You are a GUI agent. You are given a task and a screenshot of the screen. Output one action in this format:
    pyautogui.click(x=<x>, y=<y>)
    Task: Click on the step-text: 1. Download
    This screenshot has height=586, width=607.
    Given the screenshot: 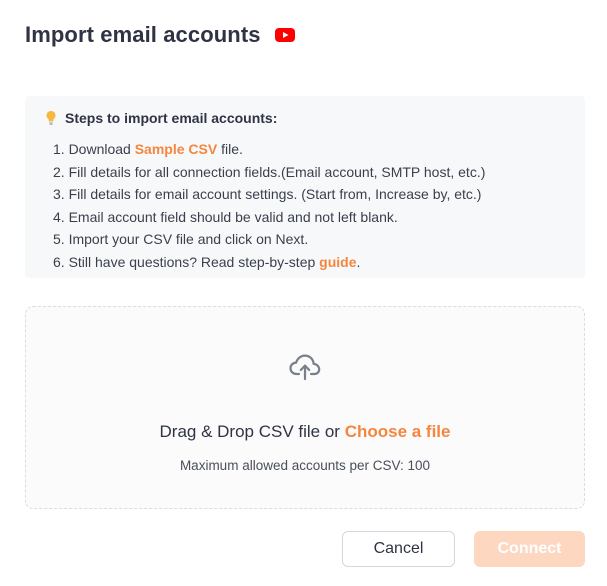 What is the action you would take?
    pyautogui.click(x=94, y=149)
    